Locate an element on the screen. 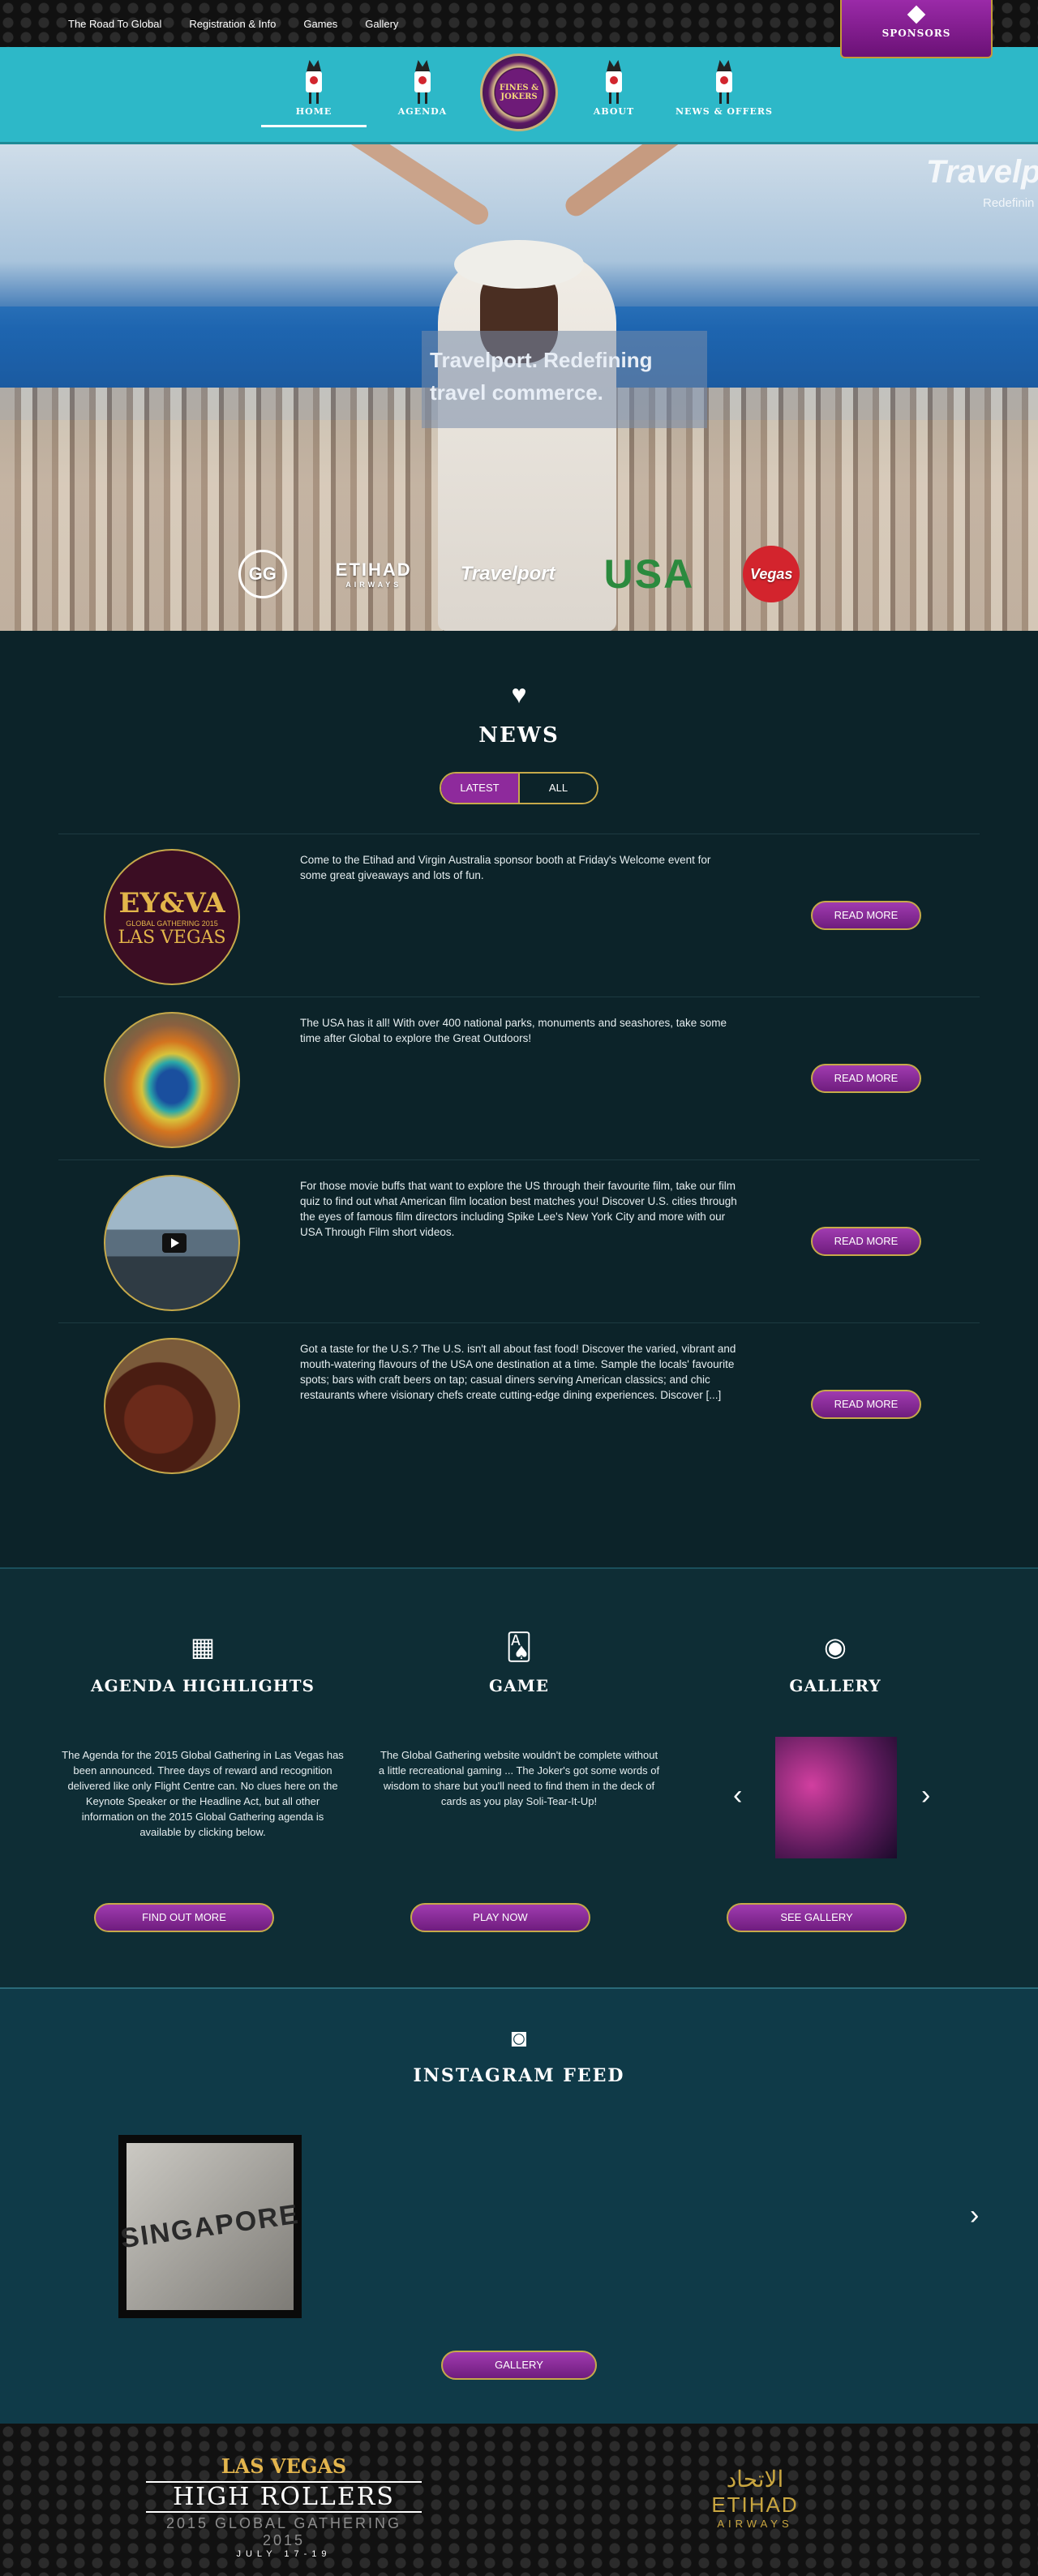 The height and width of the screenshot is (2576, 1038). diamond-icon is located at coordinates (916, 14).